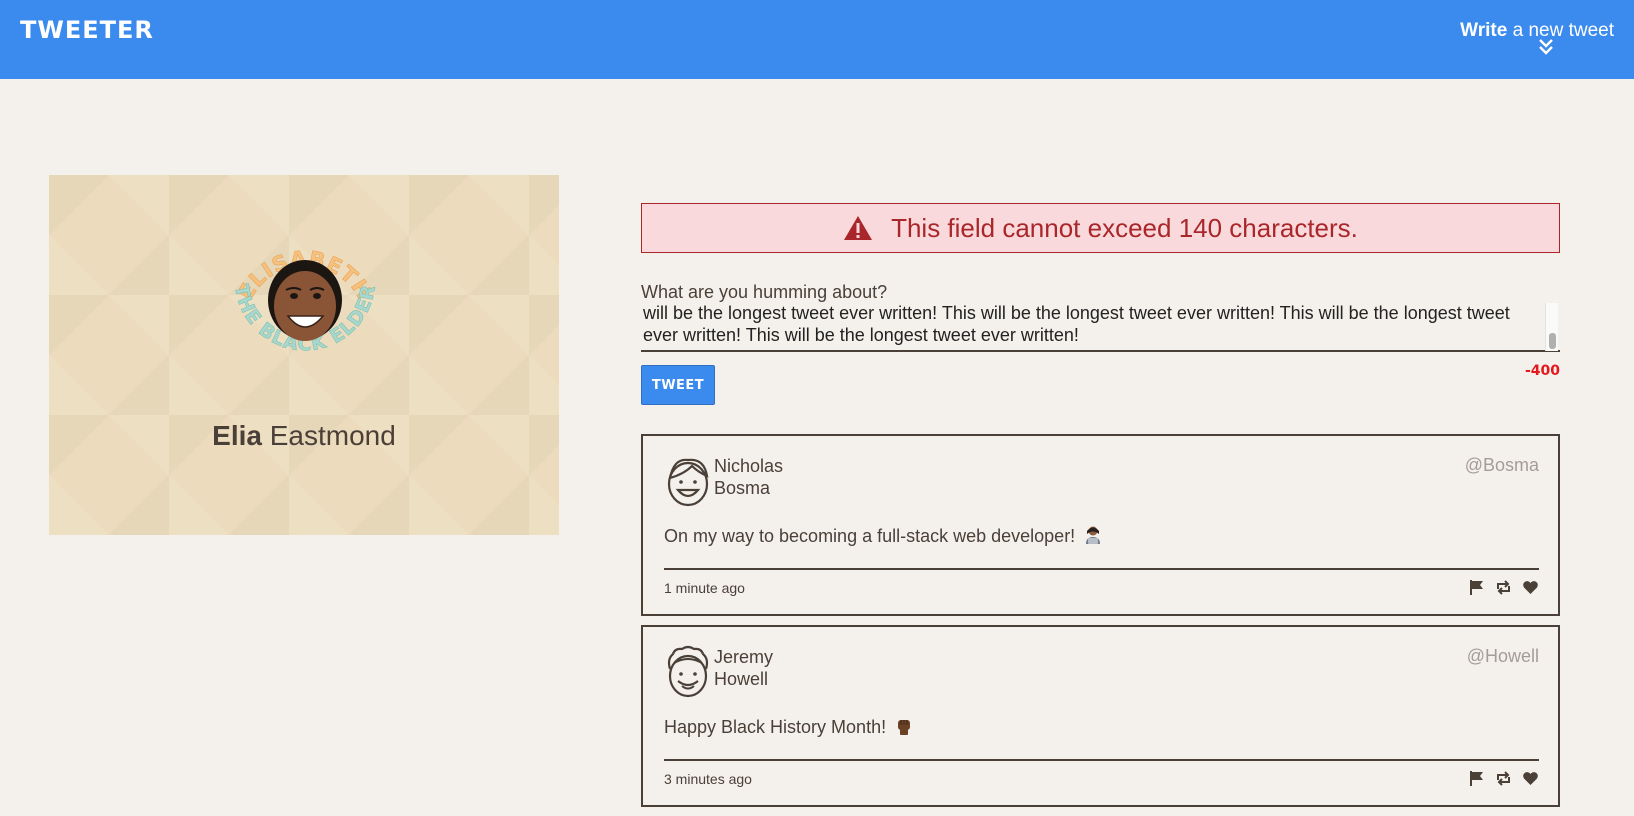 The height and width of the screenshot is (816, 1634). I want to click on error-banner: This field cannot exceed 140 characters., so click(1100, 228).